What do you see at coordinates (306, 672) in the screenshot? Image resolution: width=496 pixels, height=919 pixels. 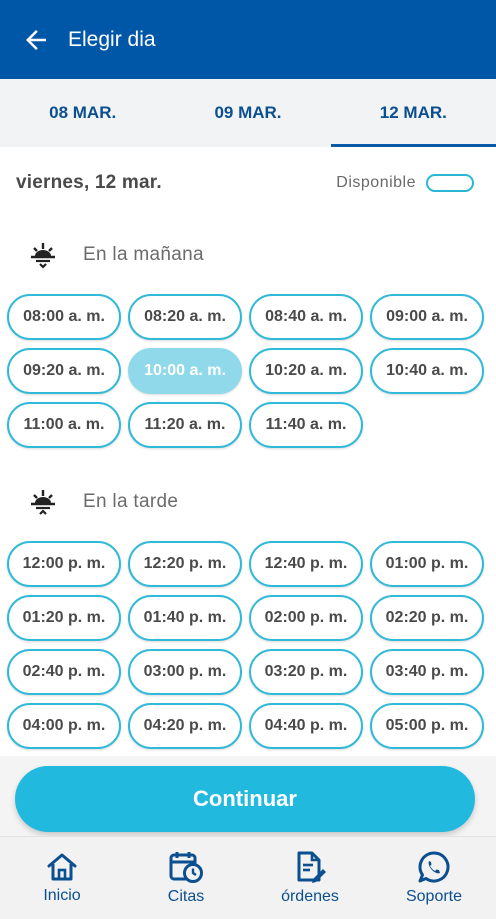 I see `time-slot: 03:20 p. m.` at bounding box center [306, 672].